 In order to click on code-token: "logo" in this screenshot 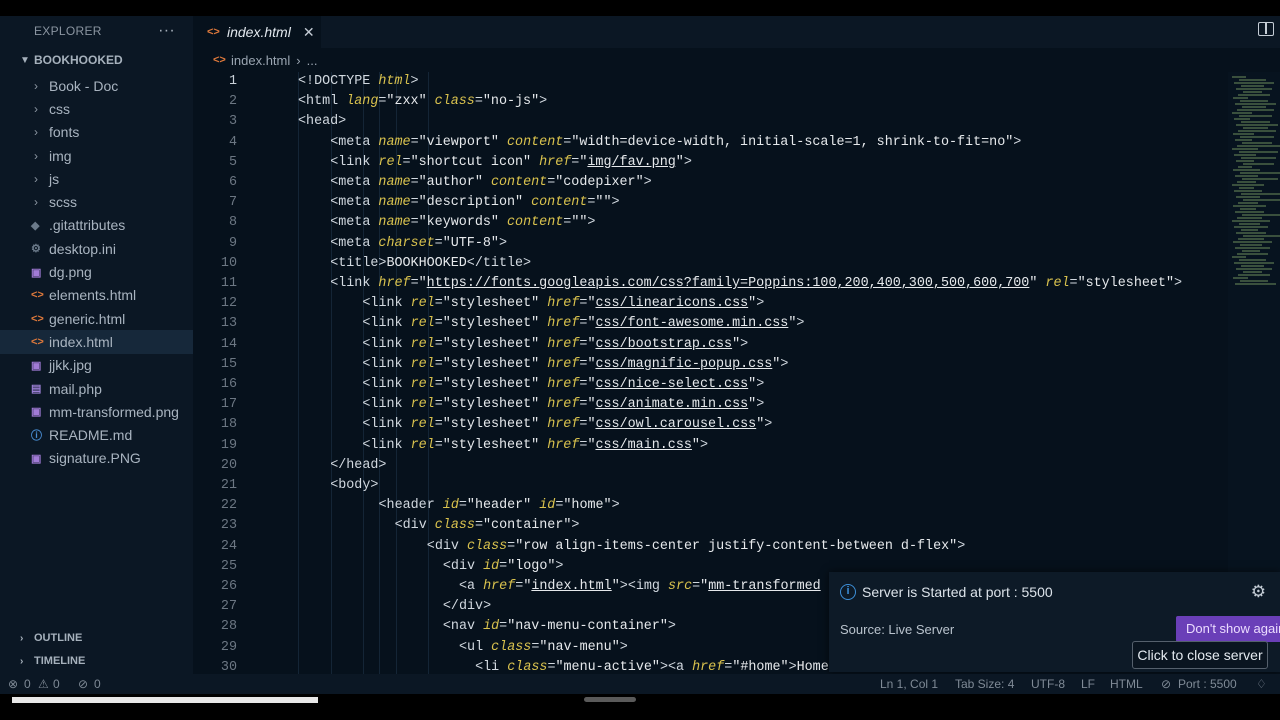, I will do `click(531, 566)`.